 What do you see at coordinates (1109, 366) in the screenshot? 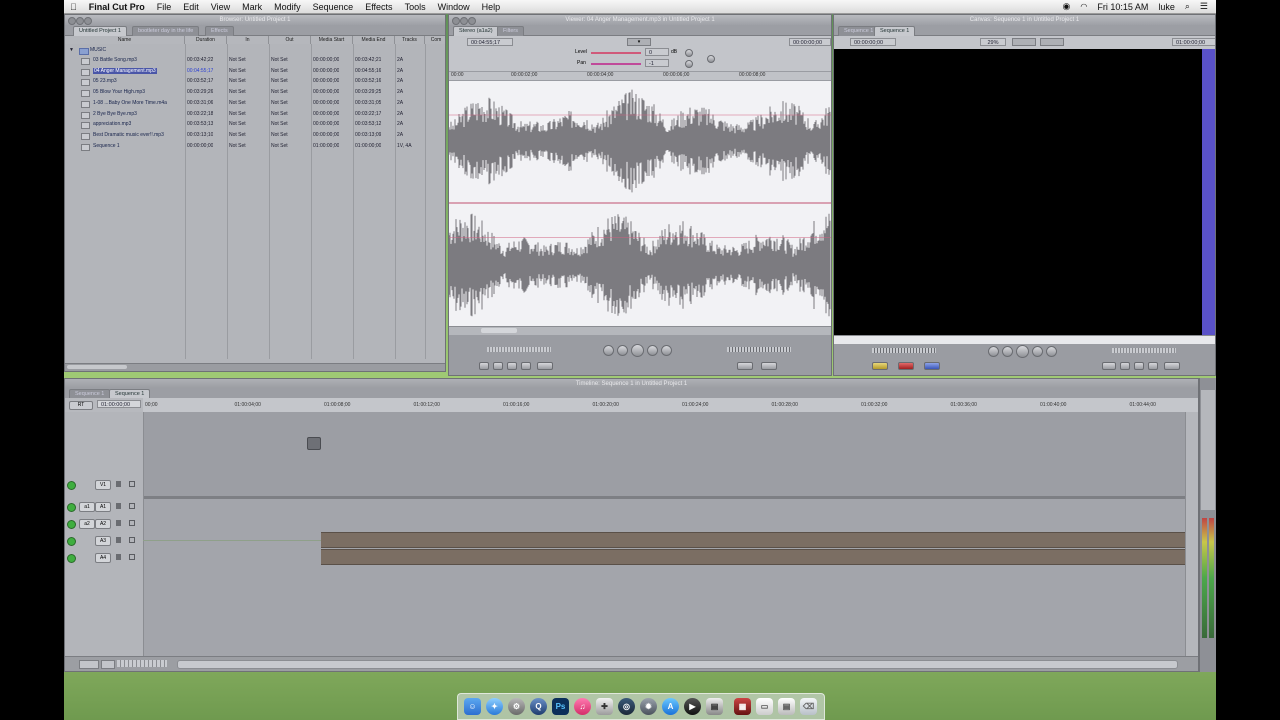
I see `match-frame-icon` at bounding box center [1109, 366].